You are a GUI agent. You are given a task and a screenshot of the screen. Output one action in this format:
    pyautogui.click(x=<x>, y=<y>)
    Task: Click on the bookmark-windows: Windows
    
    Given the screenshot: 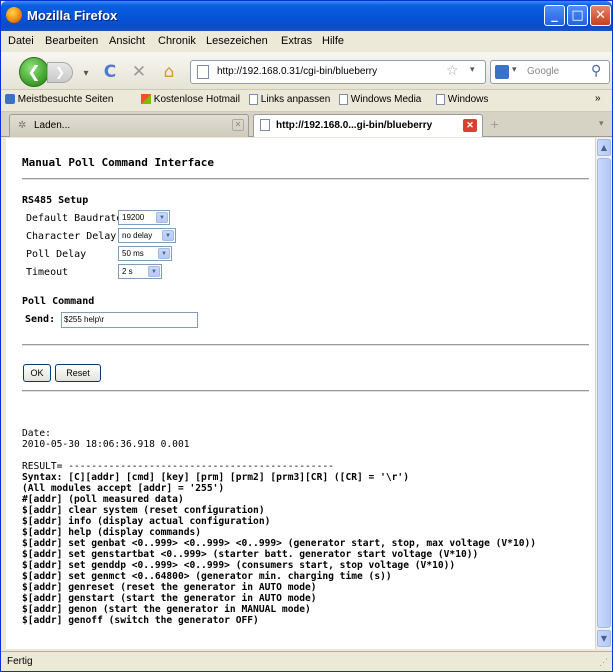 What is the action you would take?
    pyautogui.click(x=462, y=99)
    